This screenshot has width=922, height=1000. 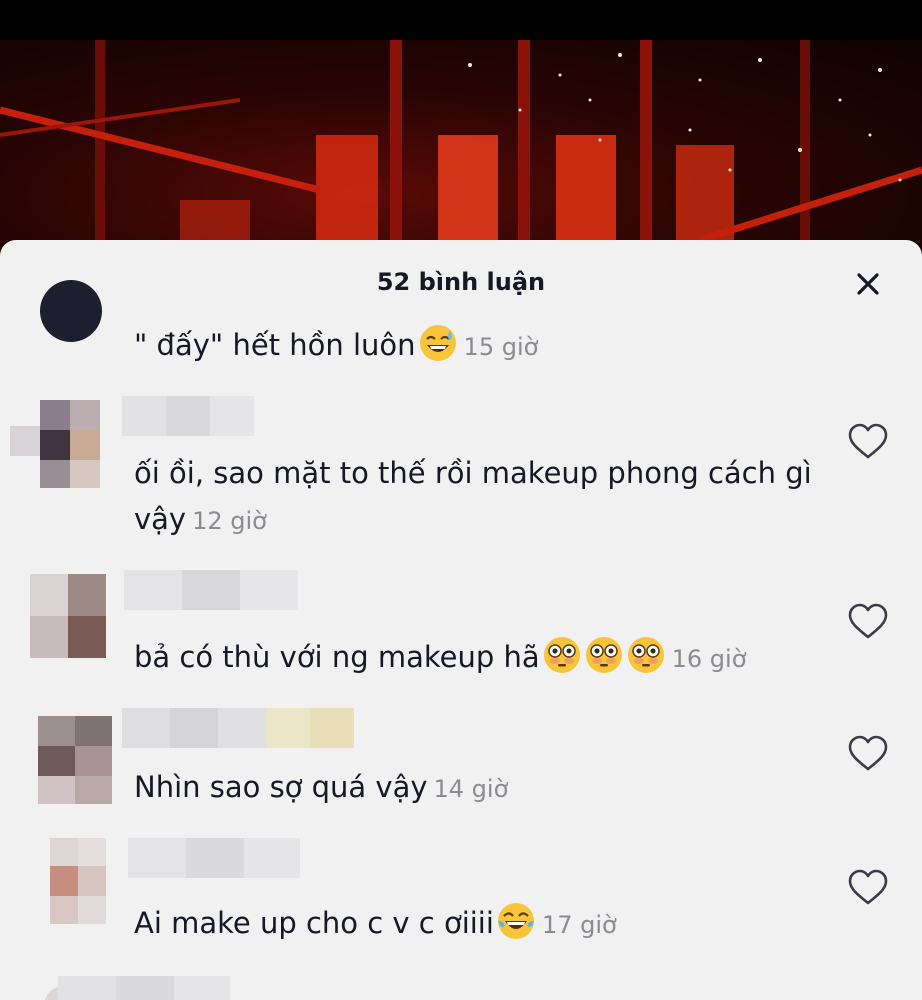 What do you see at coordinates (516, 921) in the screenshot?
I see `joy-emoji` at bounding box center [516, 921].